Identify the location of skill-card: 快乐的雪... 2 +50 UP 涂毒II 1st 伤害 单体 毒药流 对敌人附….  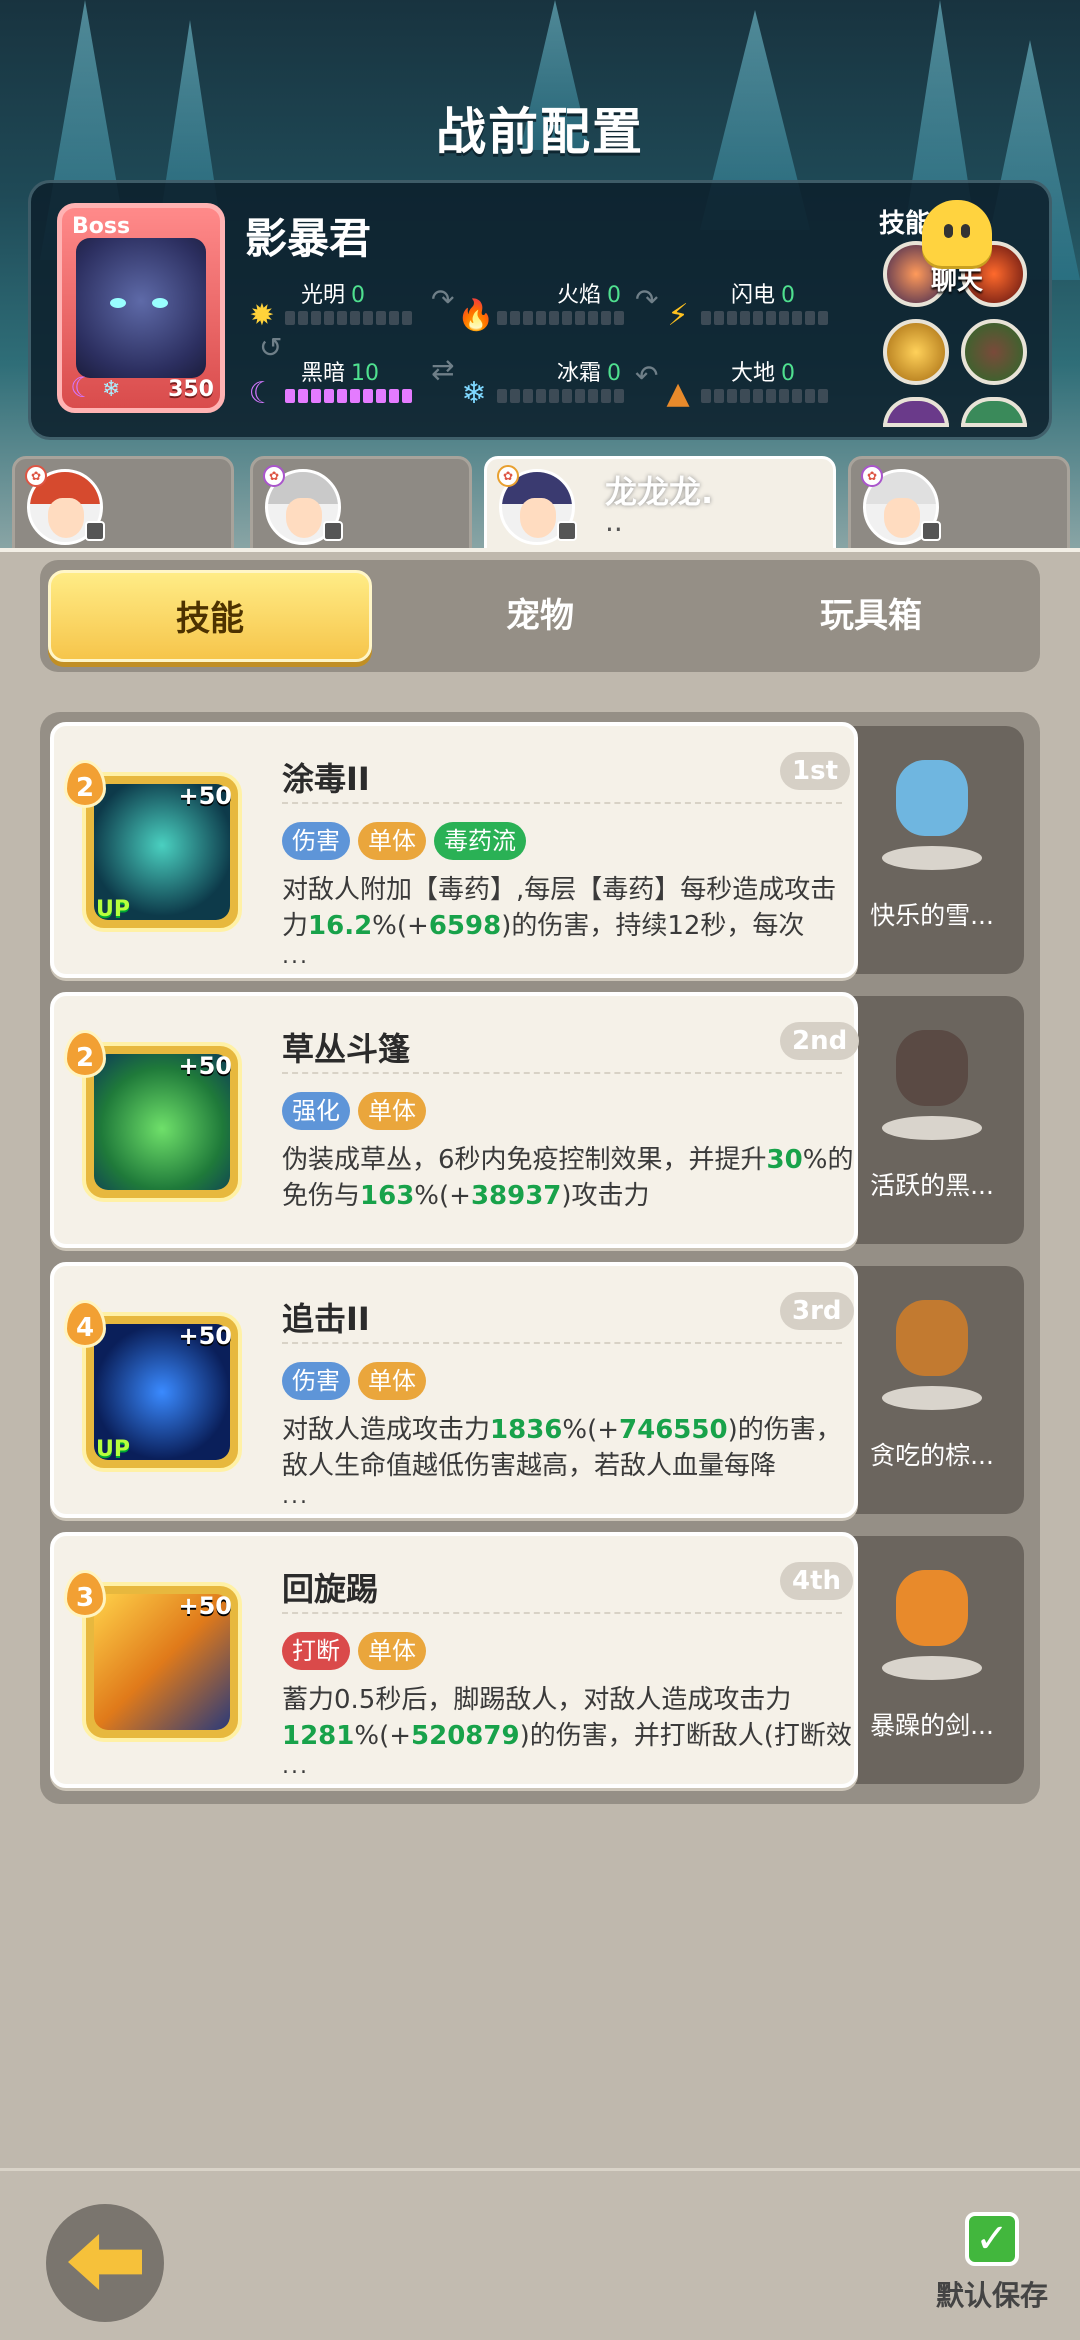
(540, 850).